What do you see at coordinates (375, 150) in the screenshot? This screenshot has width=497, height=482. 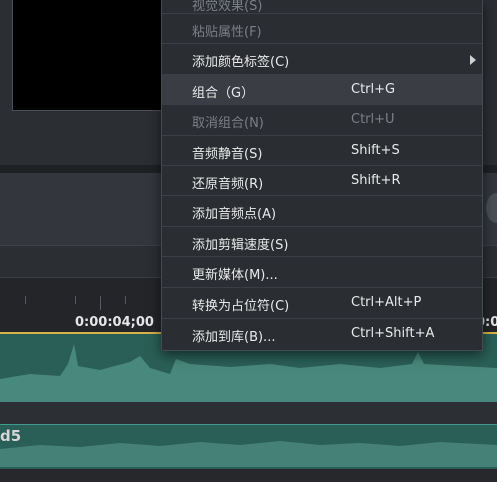 I see `menu-item-shortcut: Shift+S` at bounding box center [375, 150].